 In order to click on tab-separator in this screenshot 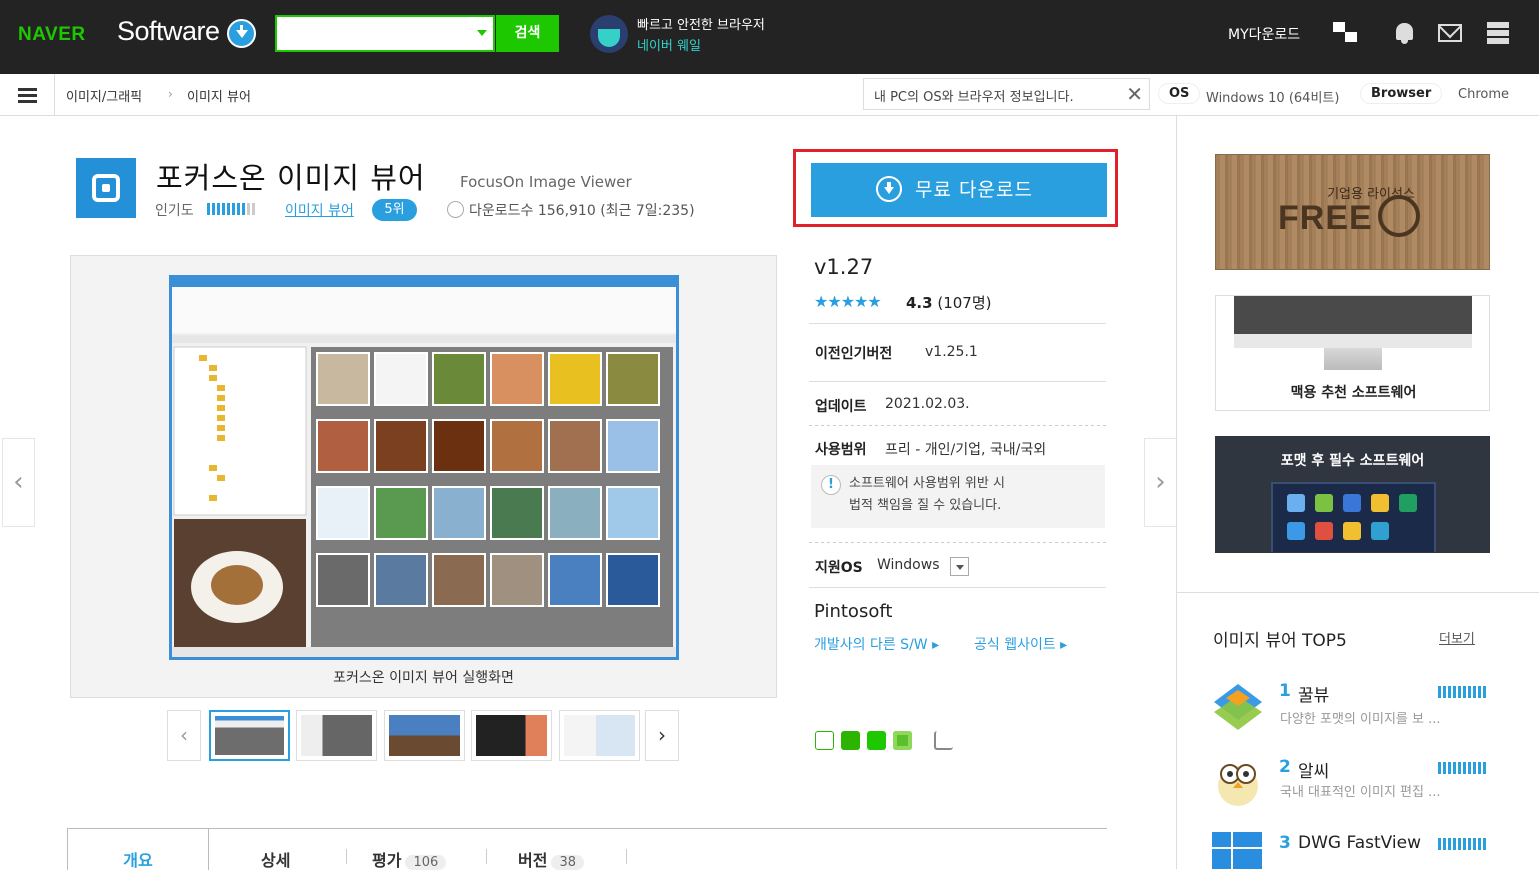, I will do `click(346, 856)`.